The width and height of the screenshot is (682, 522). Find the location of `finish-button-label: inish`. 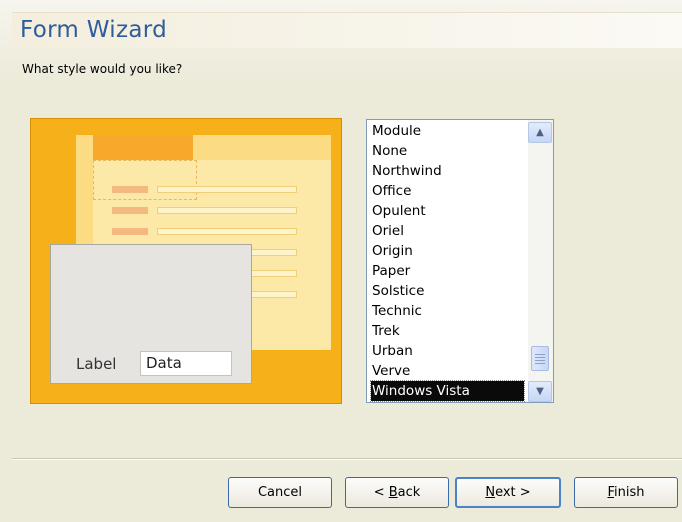

finish-button-label: inish is located at coordinates (629, 492).